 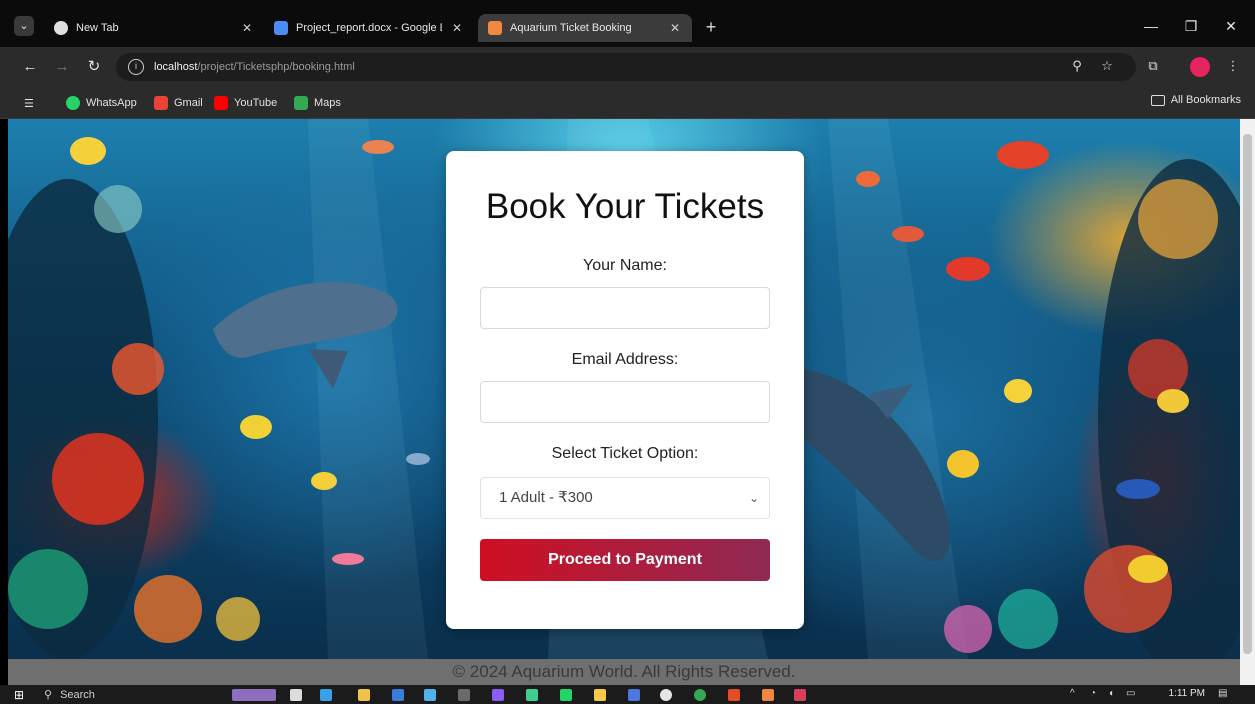 What do you see at coordinates (281, 28) in the screenshot?
I see `google-docs-icon` at bounding box center [281, 28].